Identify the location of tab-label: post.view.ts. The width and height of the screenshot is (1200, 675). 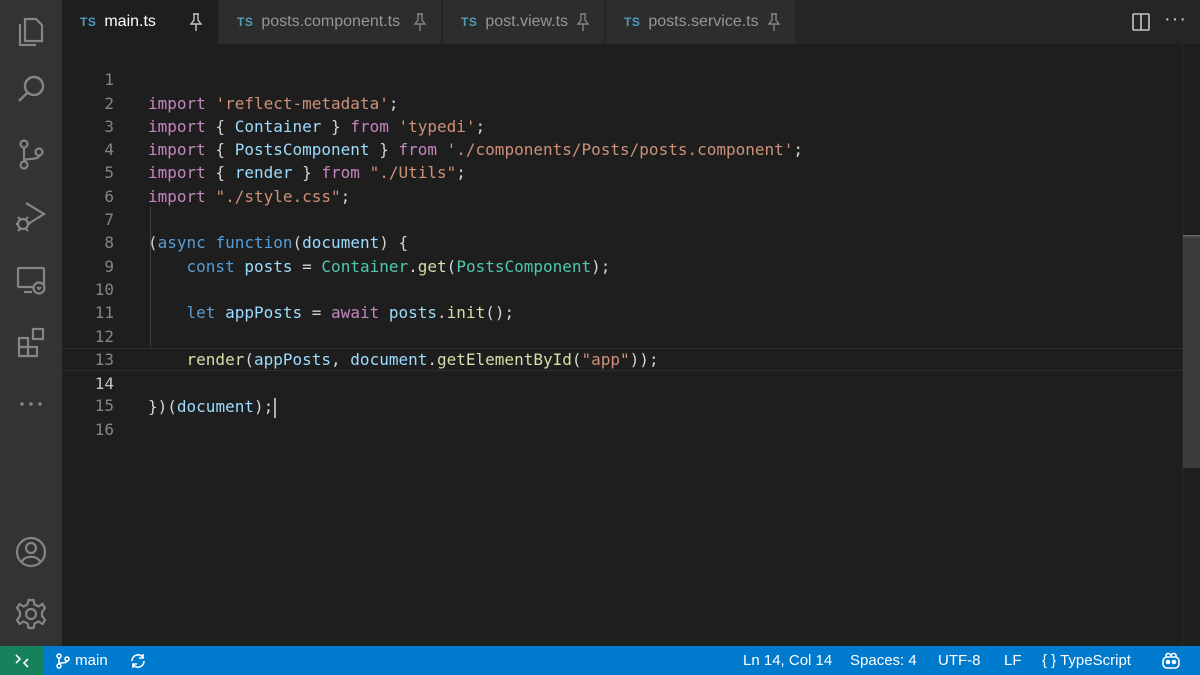
(527, 21).